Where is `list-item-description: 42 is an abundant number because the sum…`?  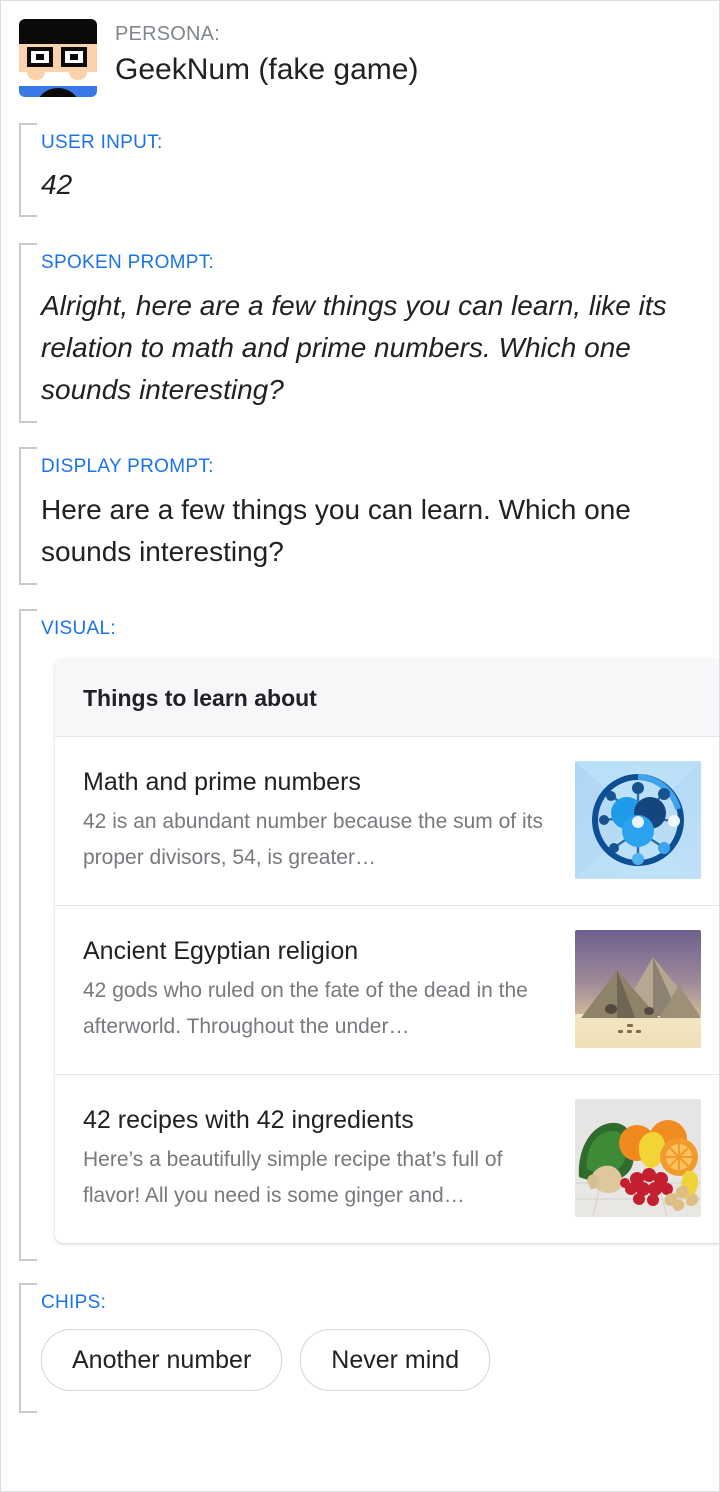
list-item-description: 42 is an abundant number because the sum… is located at coordinates (313, 839).